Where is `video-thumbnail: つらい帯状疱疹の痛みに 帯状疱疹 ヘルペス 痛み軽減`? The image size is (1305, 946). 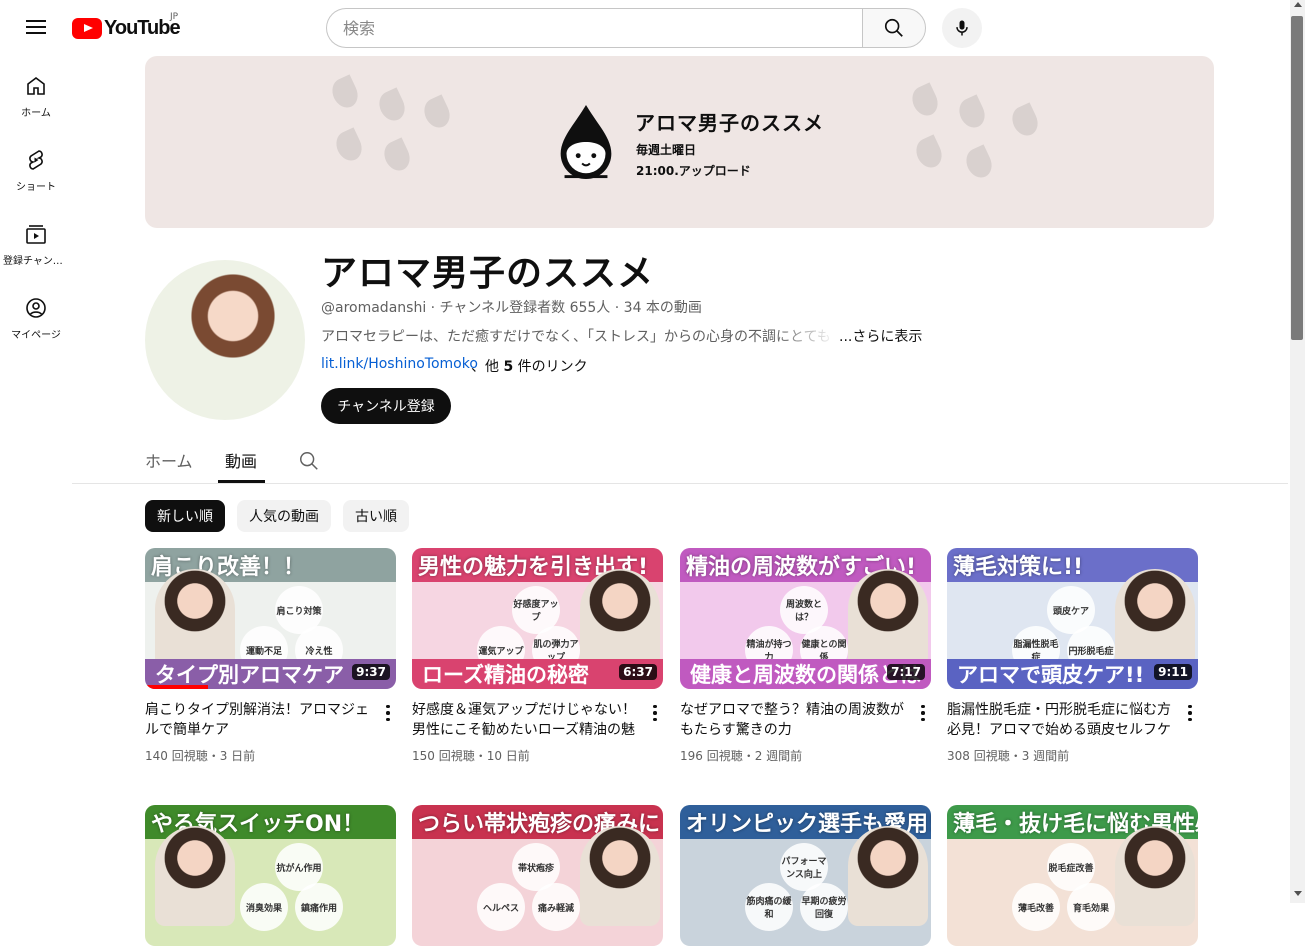
video-thumbnail: つらい帯状疱疹の痛みに 帯状疱疹 ヘルペス 痛み軽減 is located at coordinates (537, 875).